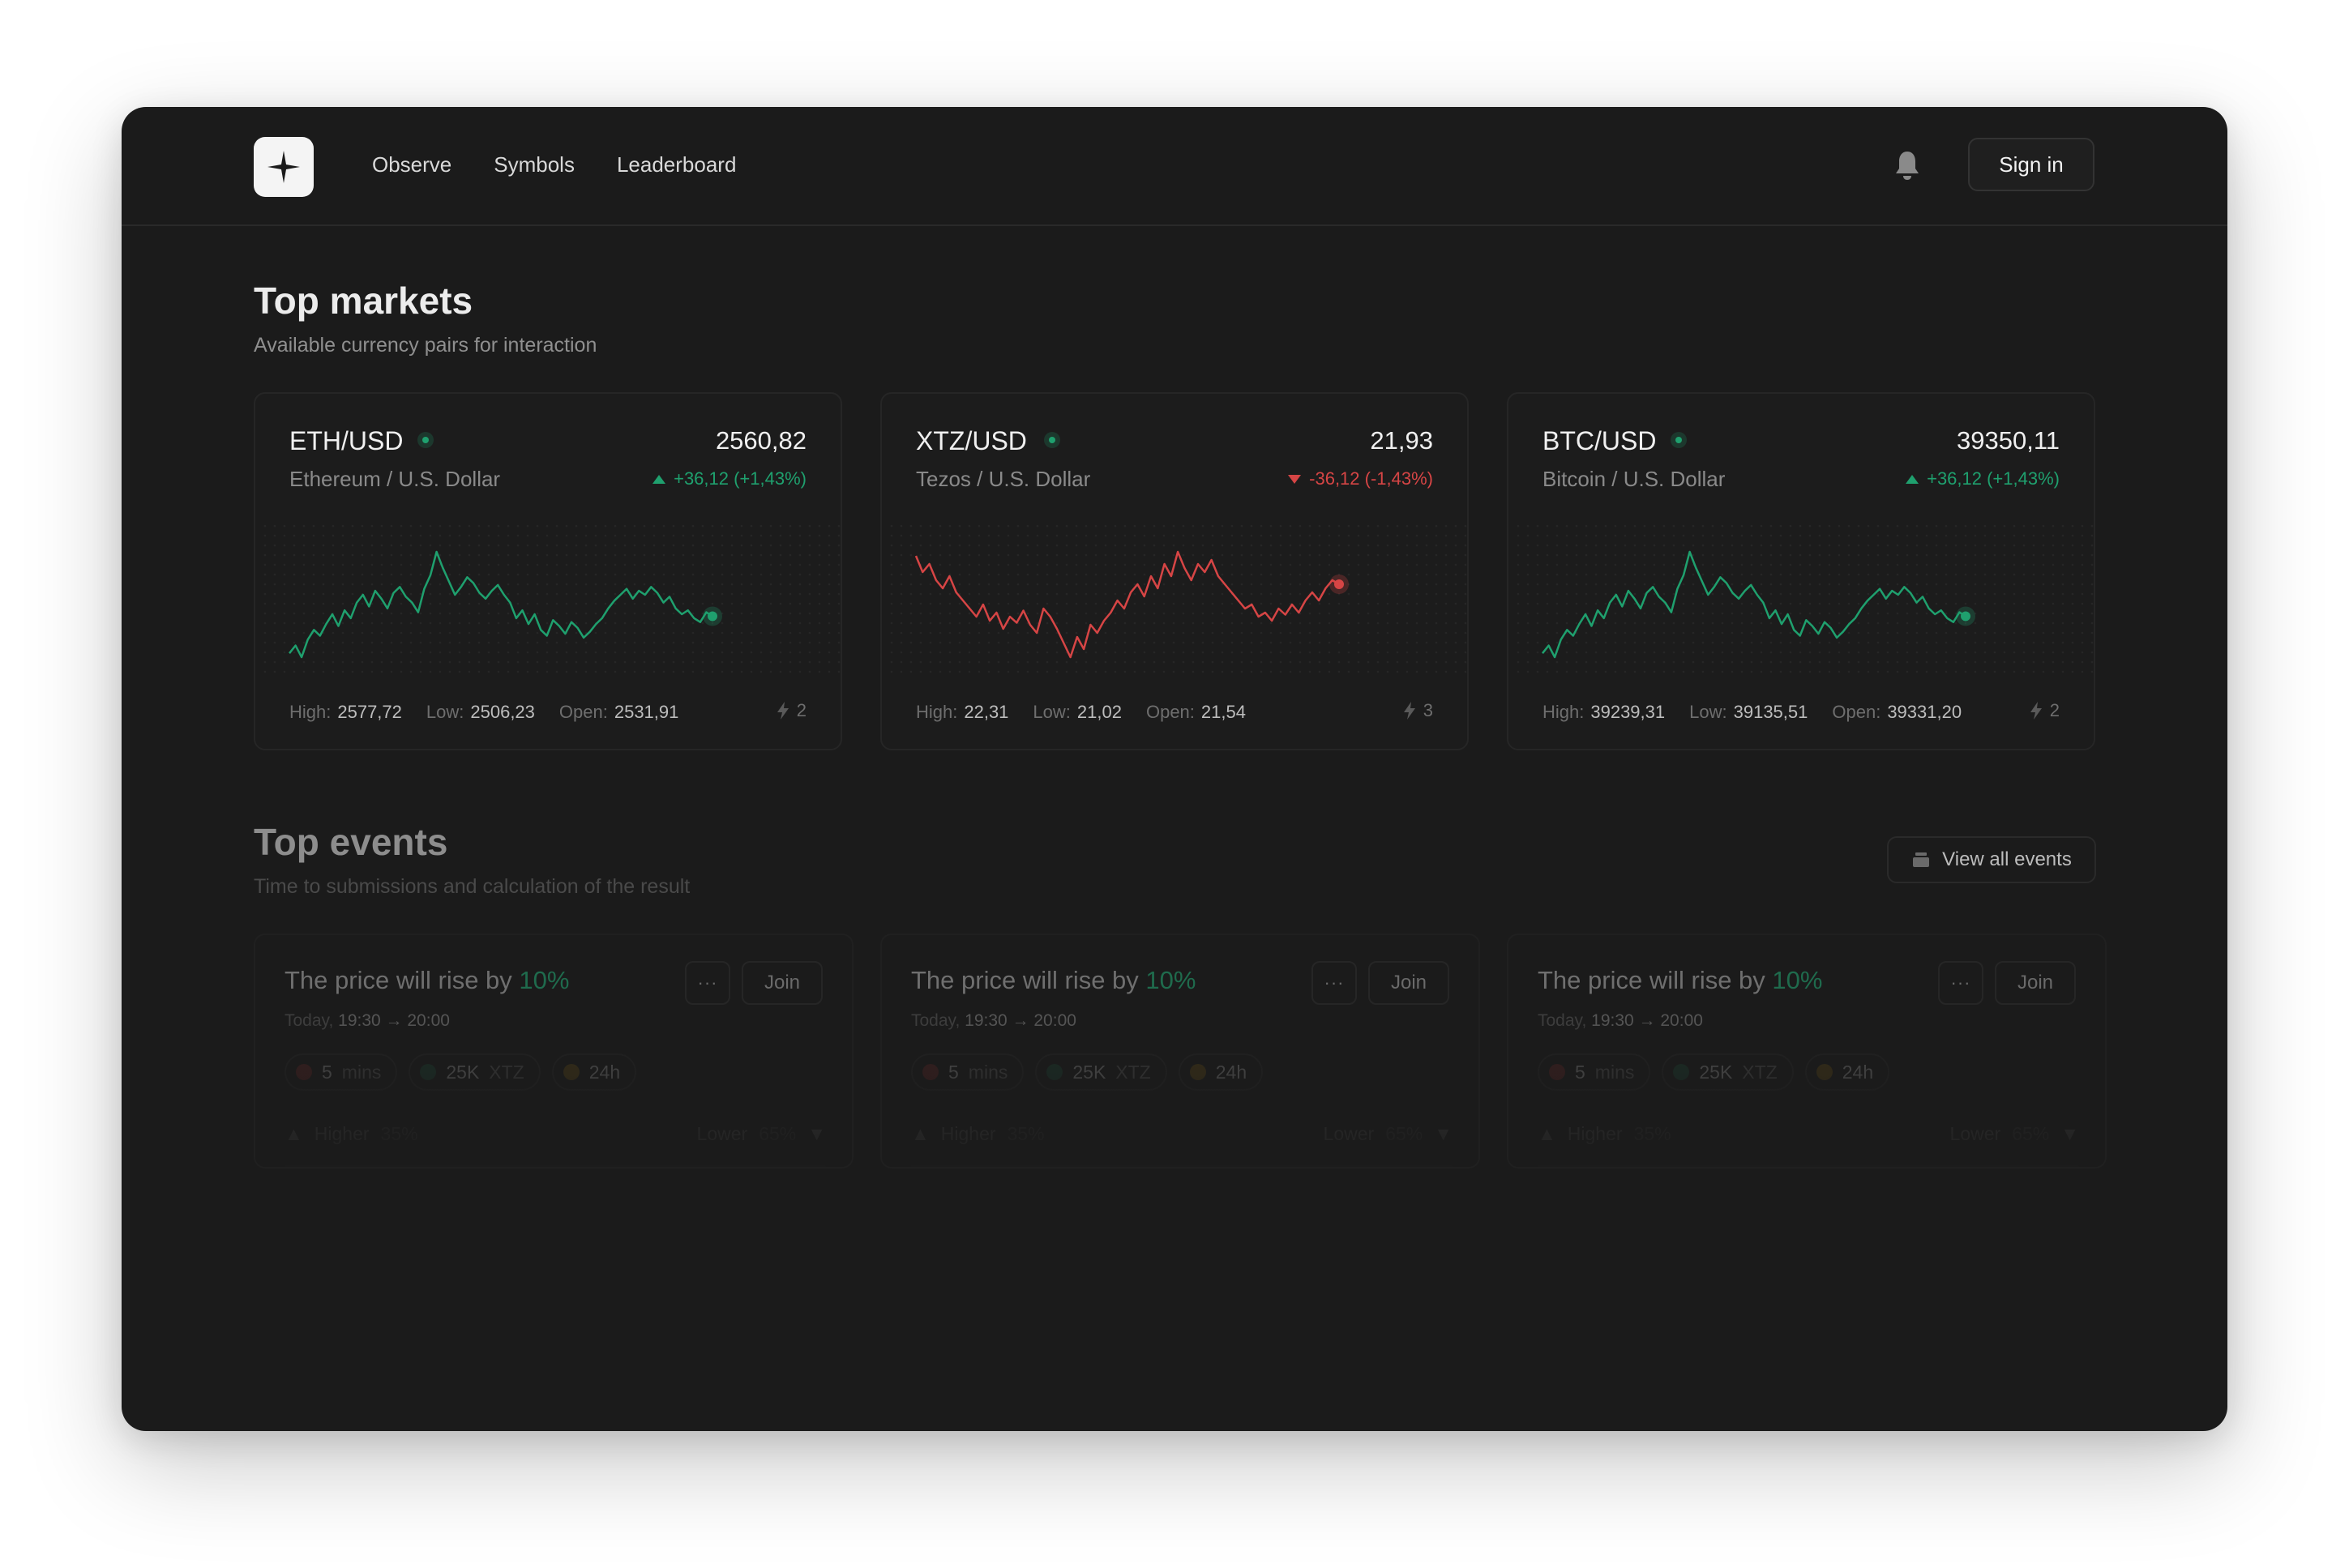 The height and width of the screenshot is (1568, 2349). Describe the element at coordinates (411, 165) in the screenshot. I see `nav-observe: Observe` at that location.